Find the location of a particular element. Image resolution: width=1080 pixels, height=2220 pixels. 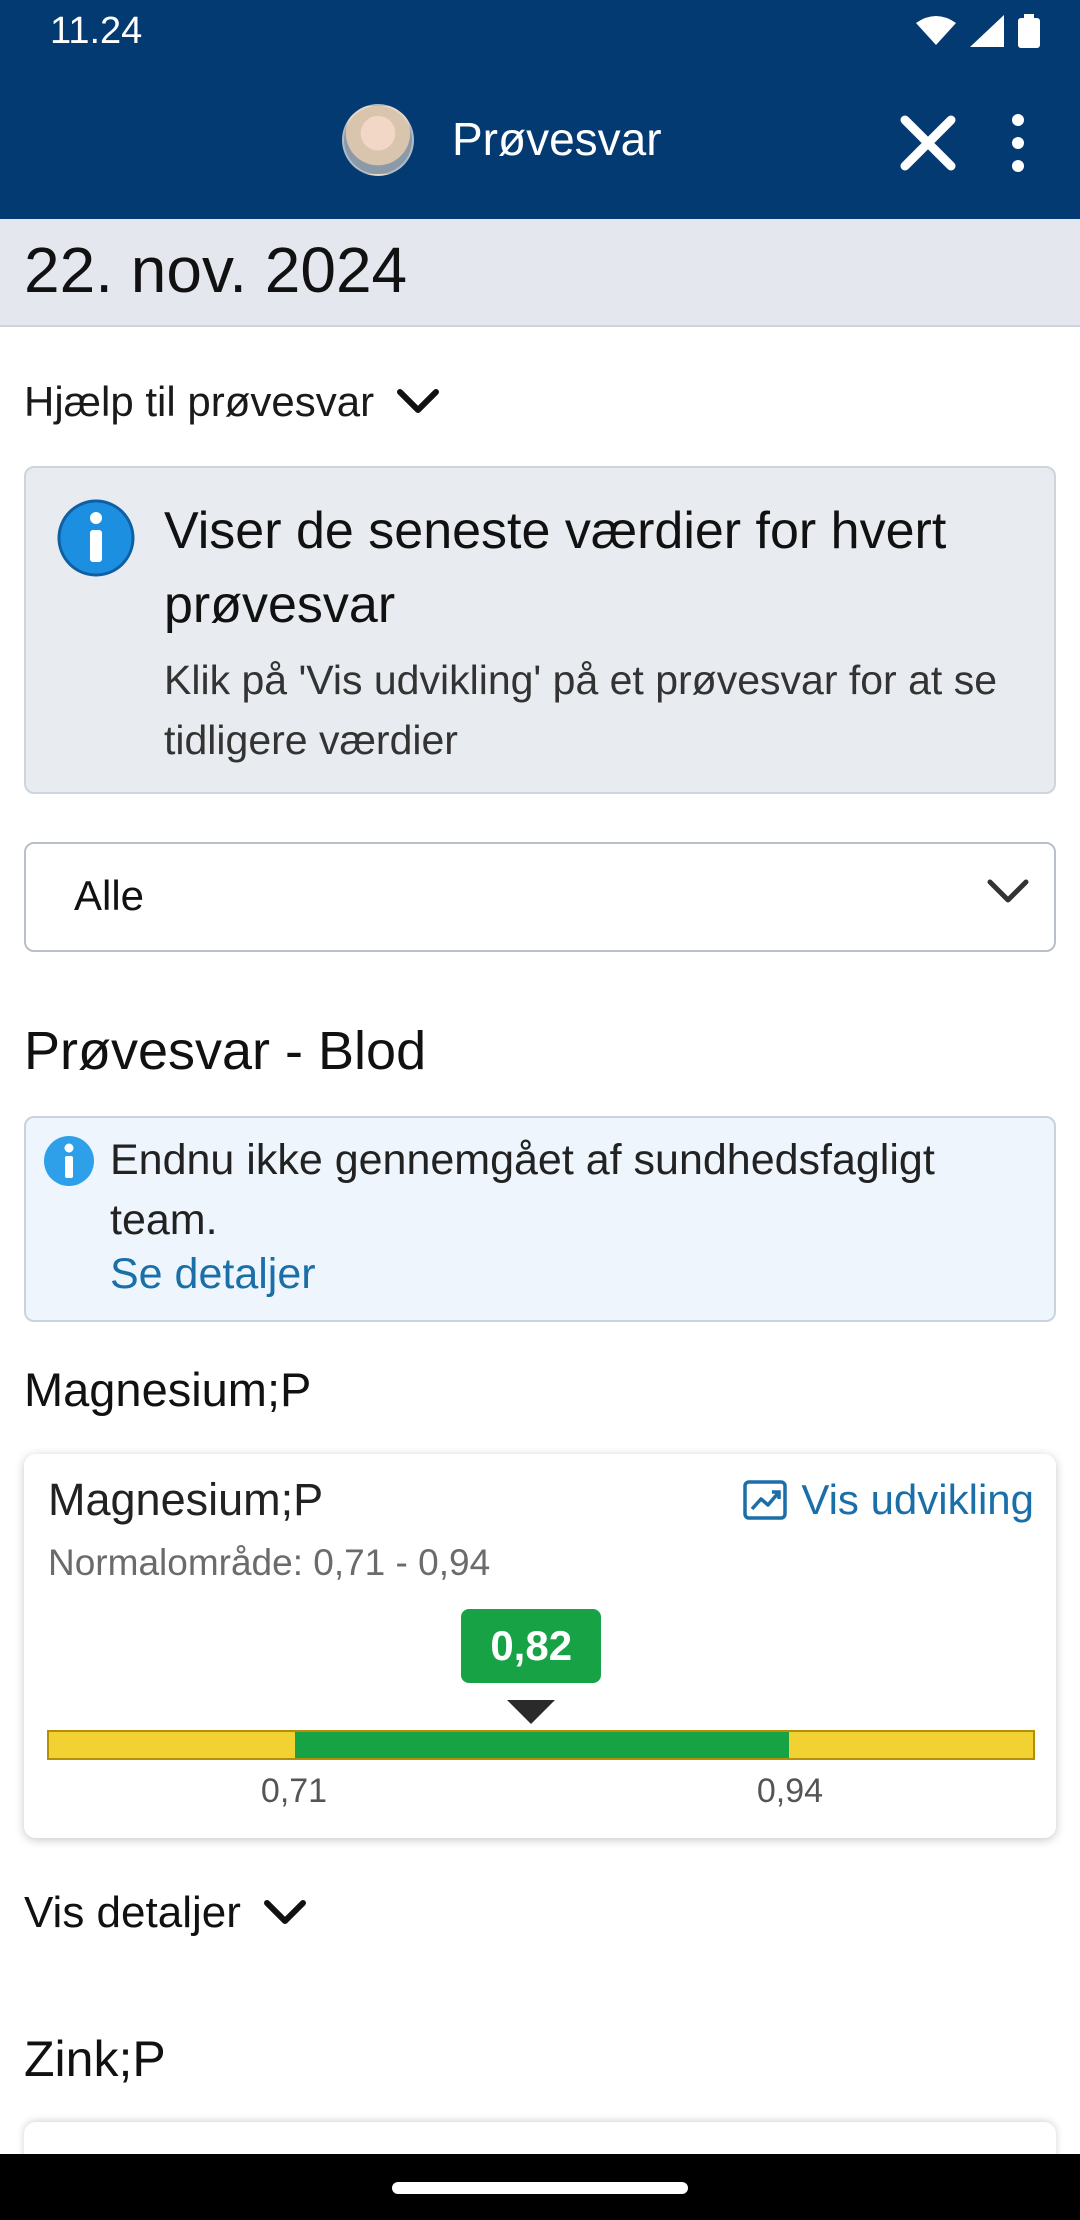

normal-range: Normalområde: 0,71 - 0,94 is located at coordinates (269, 1562).